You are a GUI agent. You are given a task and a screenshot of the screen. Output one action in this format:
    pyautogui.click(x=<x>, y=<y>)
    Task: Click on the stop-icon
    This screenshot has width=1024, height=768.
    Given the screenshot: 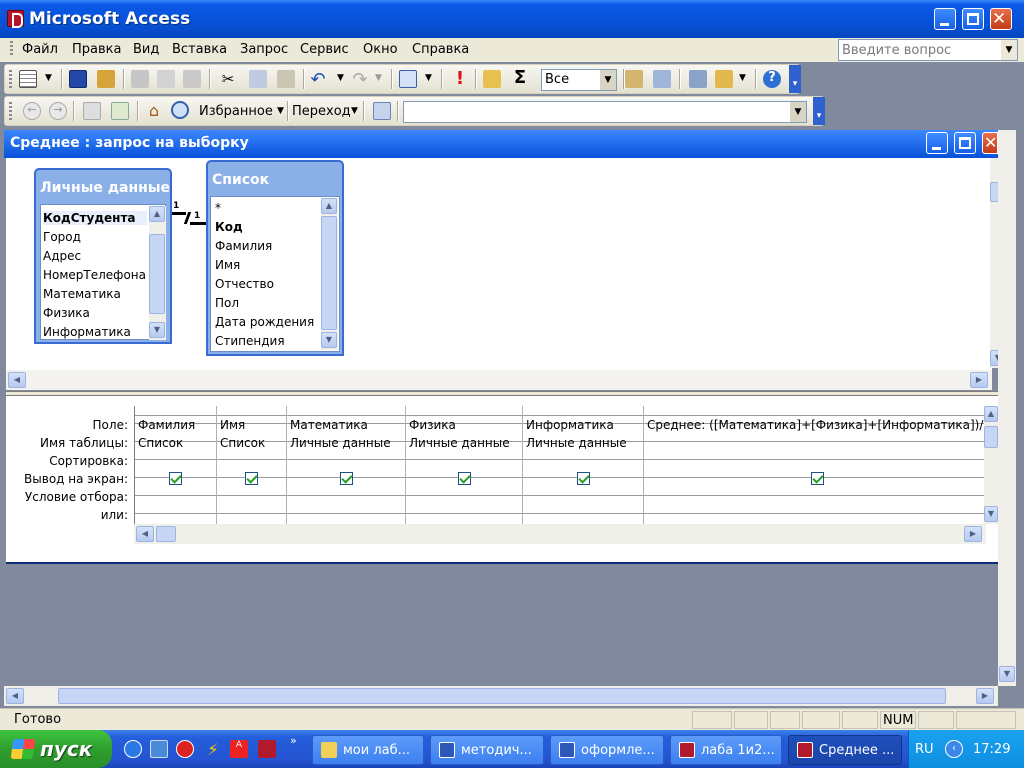 What is the action you would take?
    pyautogui.click(x=92, y=111)
    